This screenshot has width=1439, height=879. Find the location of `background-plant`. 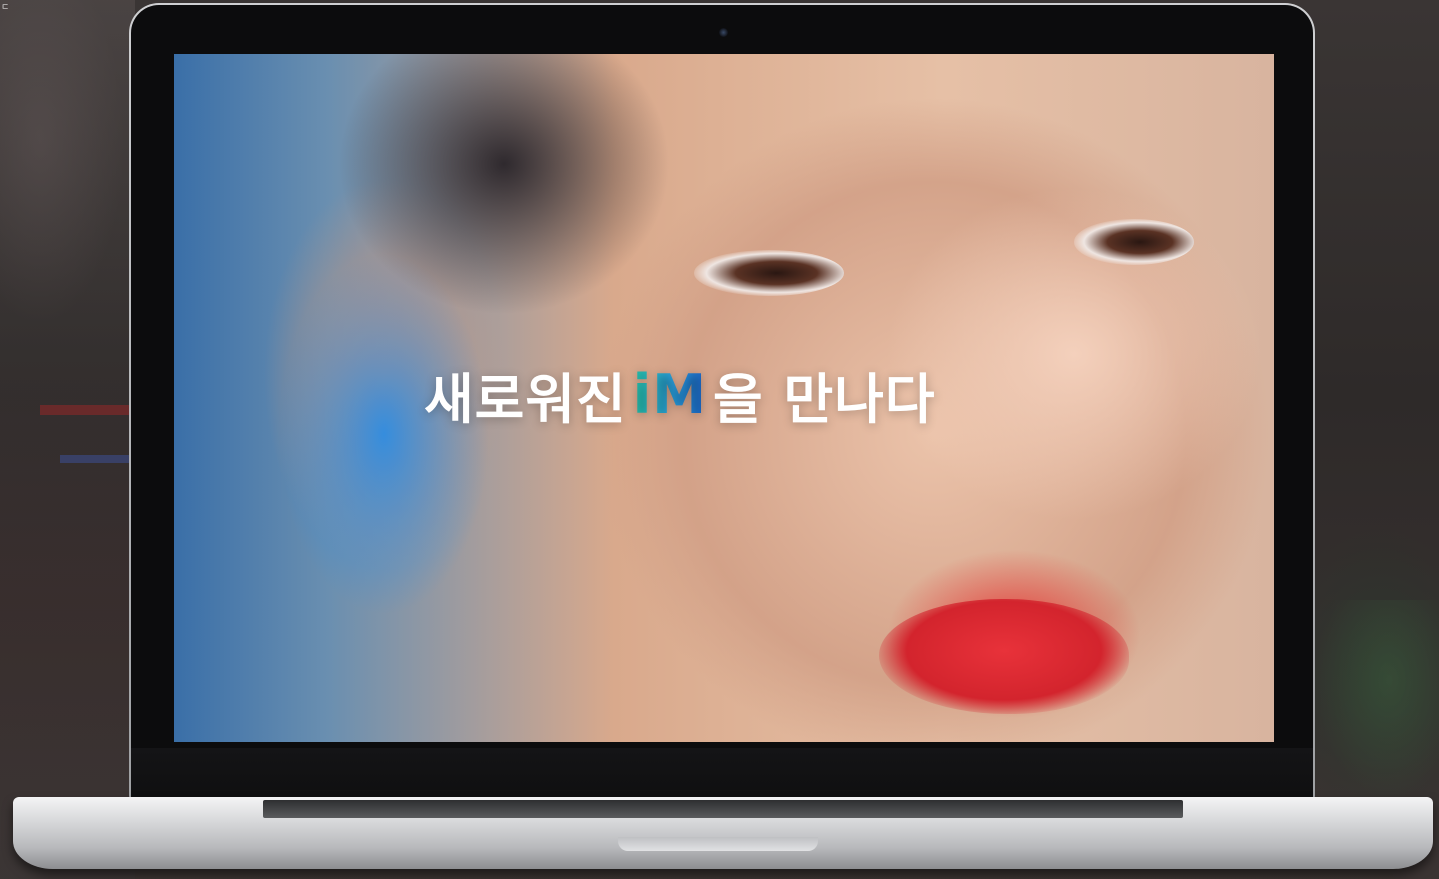

background-plant is located at coordinates (1376, 700).